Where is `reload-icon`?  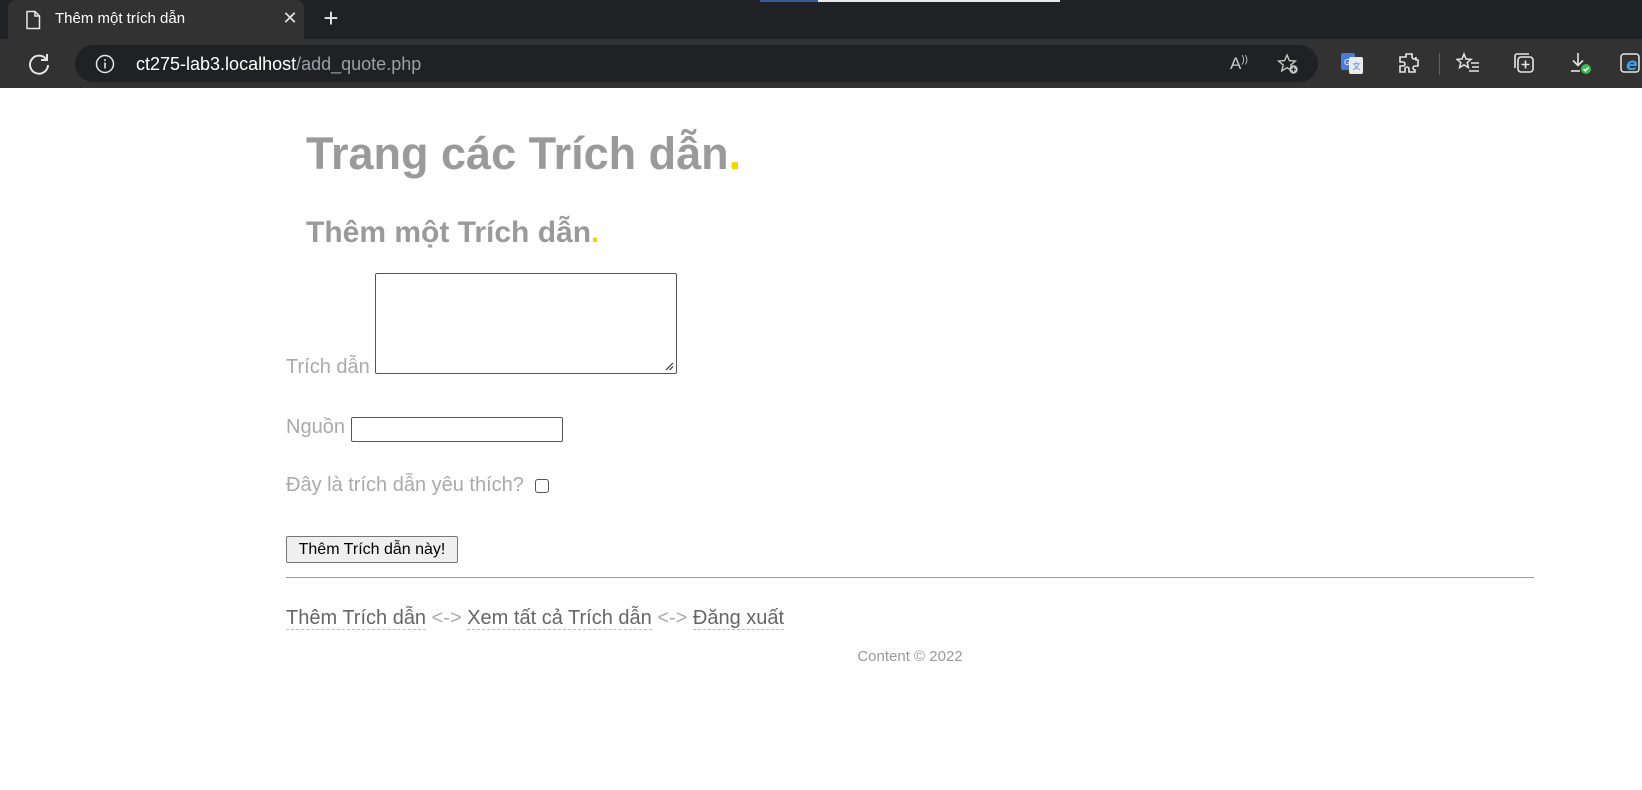
reload-icon is located at coordinates (39, 64).